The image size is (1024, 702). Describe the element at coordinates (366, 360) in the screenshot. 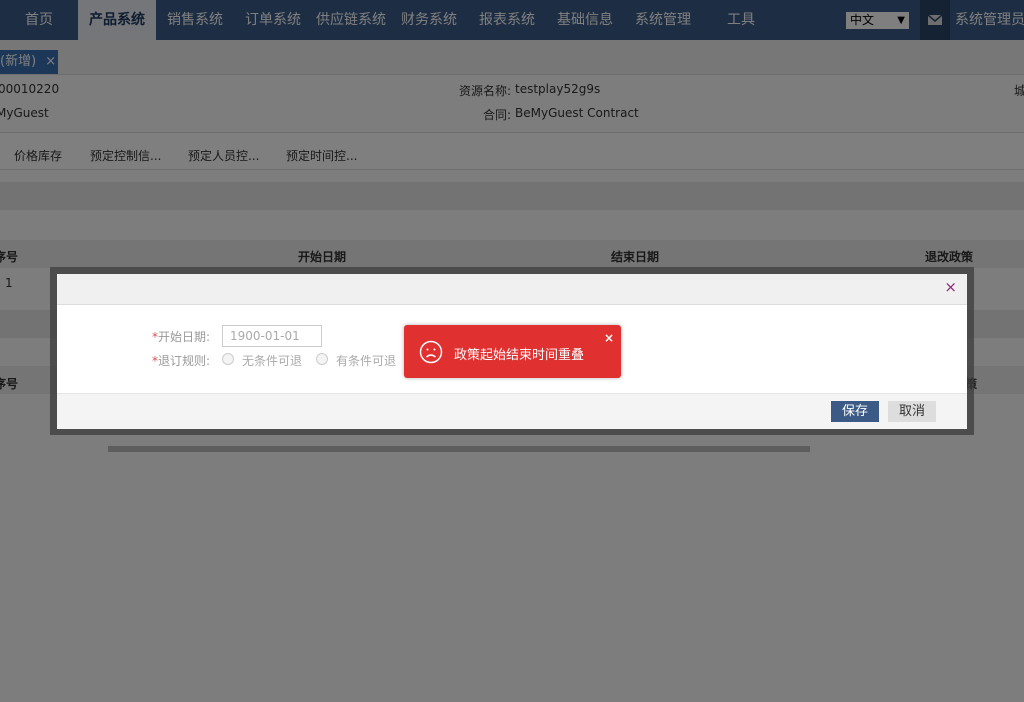

I see `radio-conditional-refund-label: 有条件可退` at that location.